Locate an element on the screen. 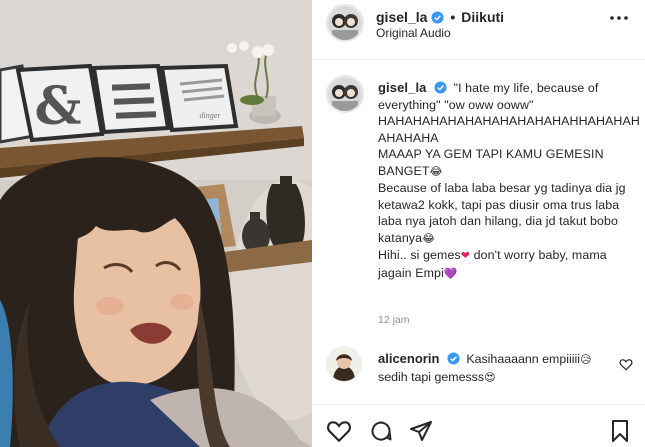 The height and width of the screenshot is (447, 645). bookmark-icon is located at coordinates (620, 431).